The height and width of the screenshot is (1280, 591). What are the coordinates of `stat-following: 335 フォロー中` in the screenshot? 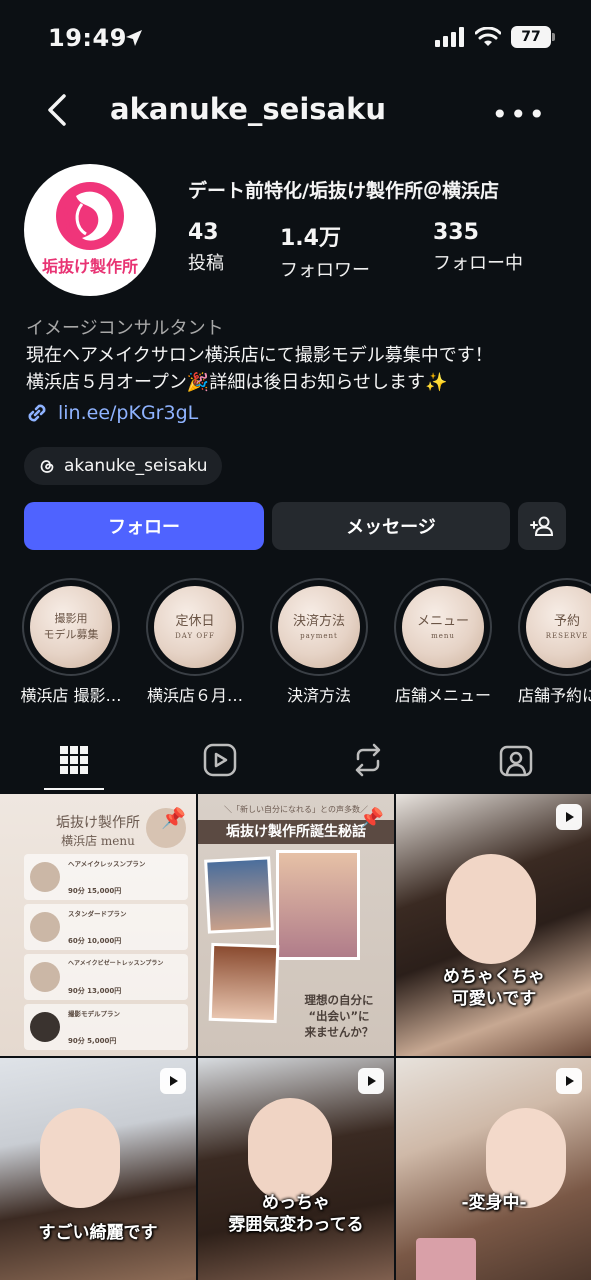 It's located at (478, 247).